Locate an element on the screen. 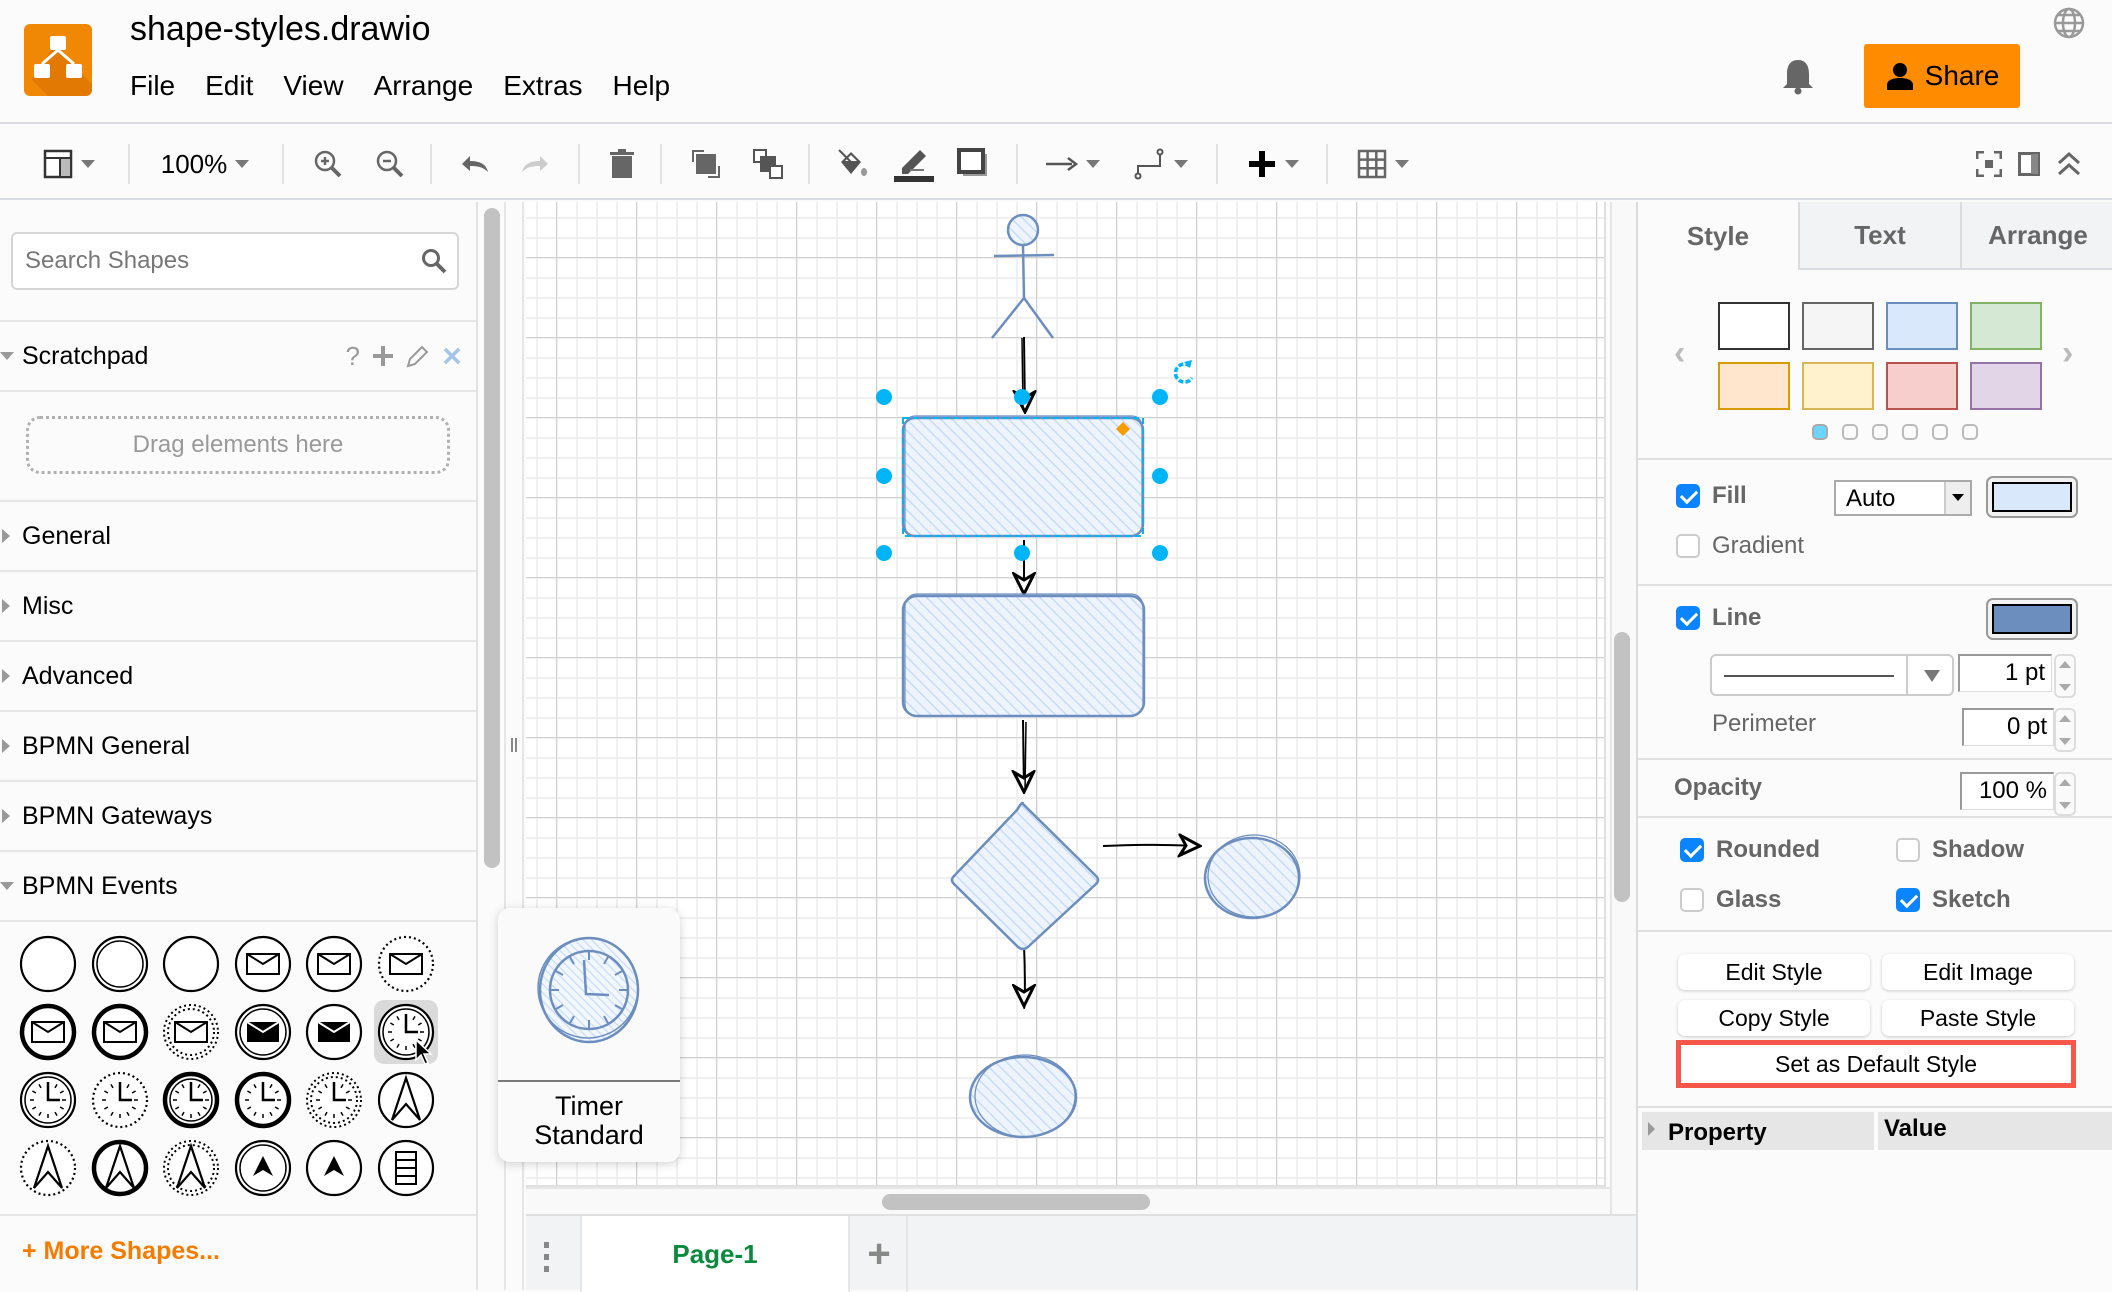 This screenshot has width=2112, height=1292. shape-escalation-boundary is located at coordinates (120, 1168).